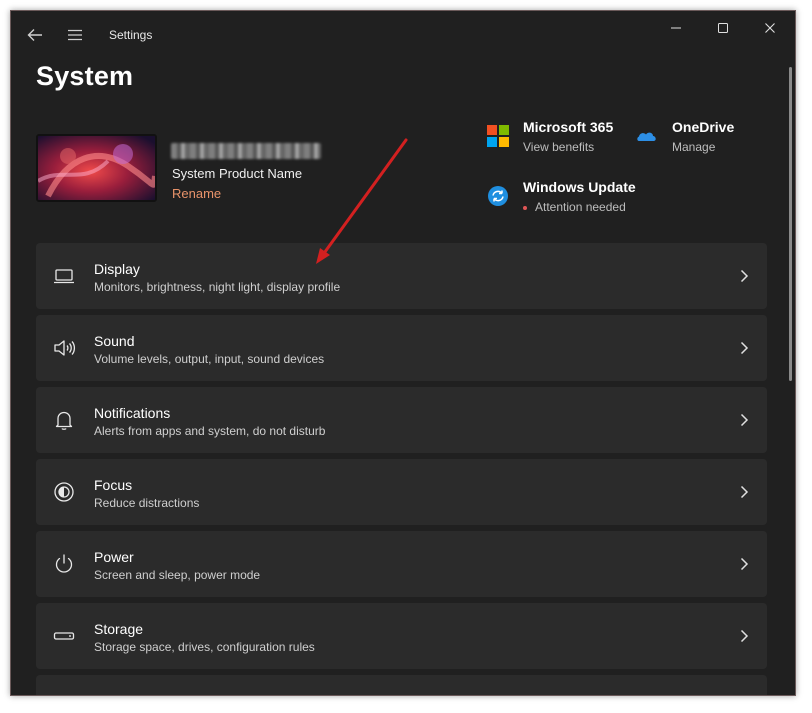 The width and height of the screenshot is (812, 713). Describe the element at coordinates (96, 168) in the screenshot. I see `device-wallpaper-thumbnail` at that location.